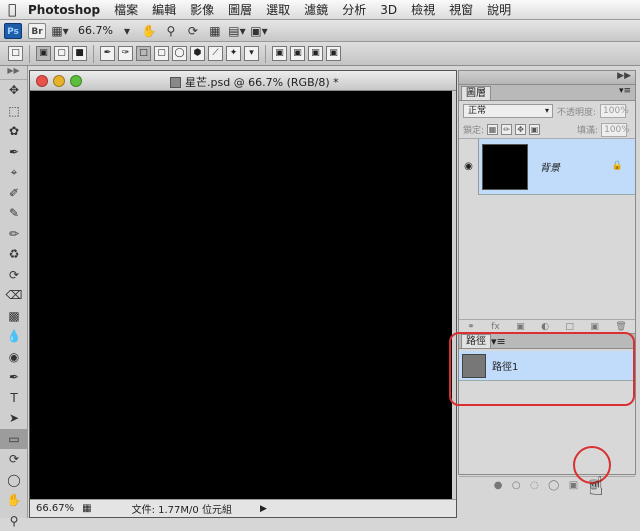 This screenshot has height=531, width=640. Describe the element at coordinates (14, 480) in the screenshot. I see `3d-orbit-tool-icon: ◯` at that location.